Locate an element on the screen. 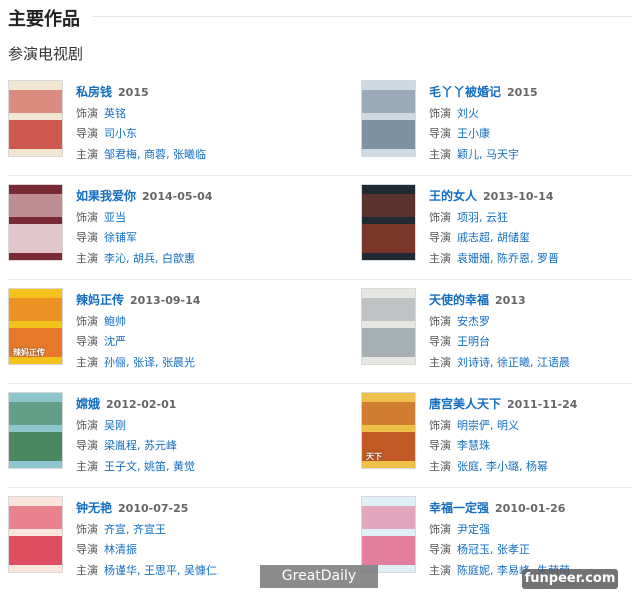 This screenshot has height=592, width=640. work-date: 2012-02-01 is located at coordinates (141, 404).